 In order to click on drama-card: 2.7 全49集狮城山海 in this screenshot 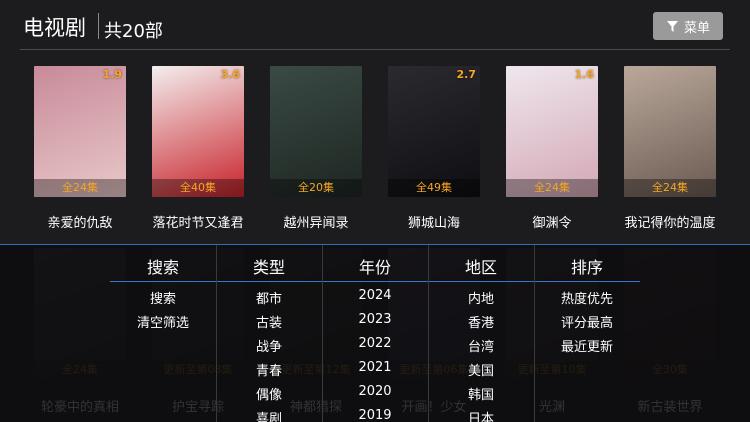, I will do `click(434, 148)`.